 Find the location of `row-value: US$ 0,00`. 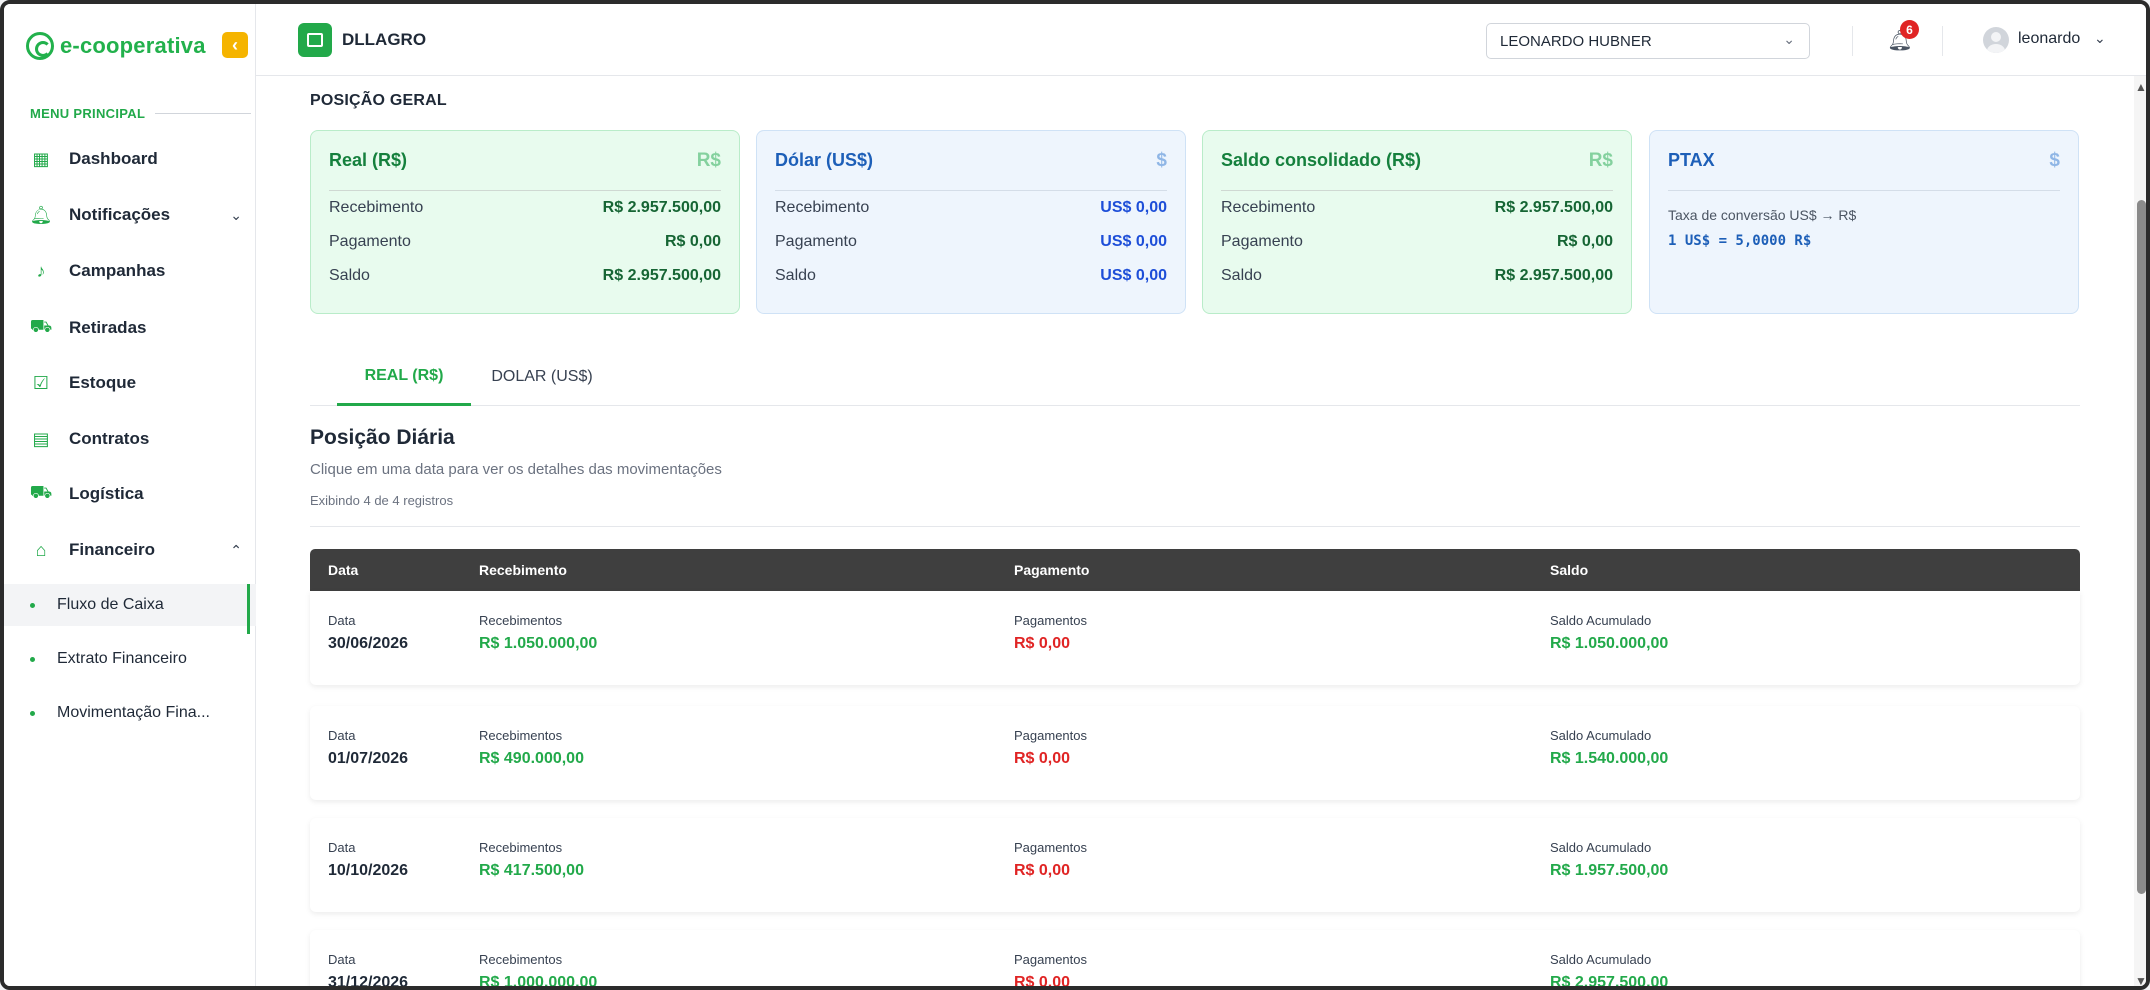

row-value: US$ 0,00 is located at coordinates (1133, 275).